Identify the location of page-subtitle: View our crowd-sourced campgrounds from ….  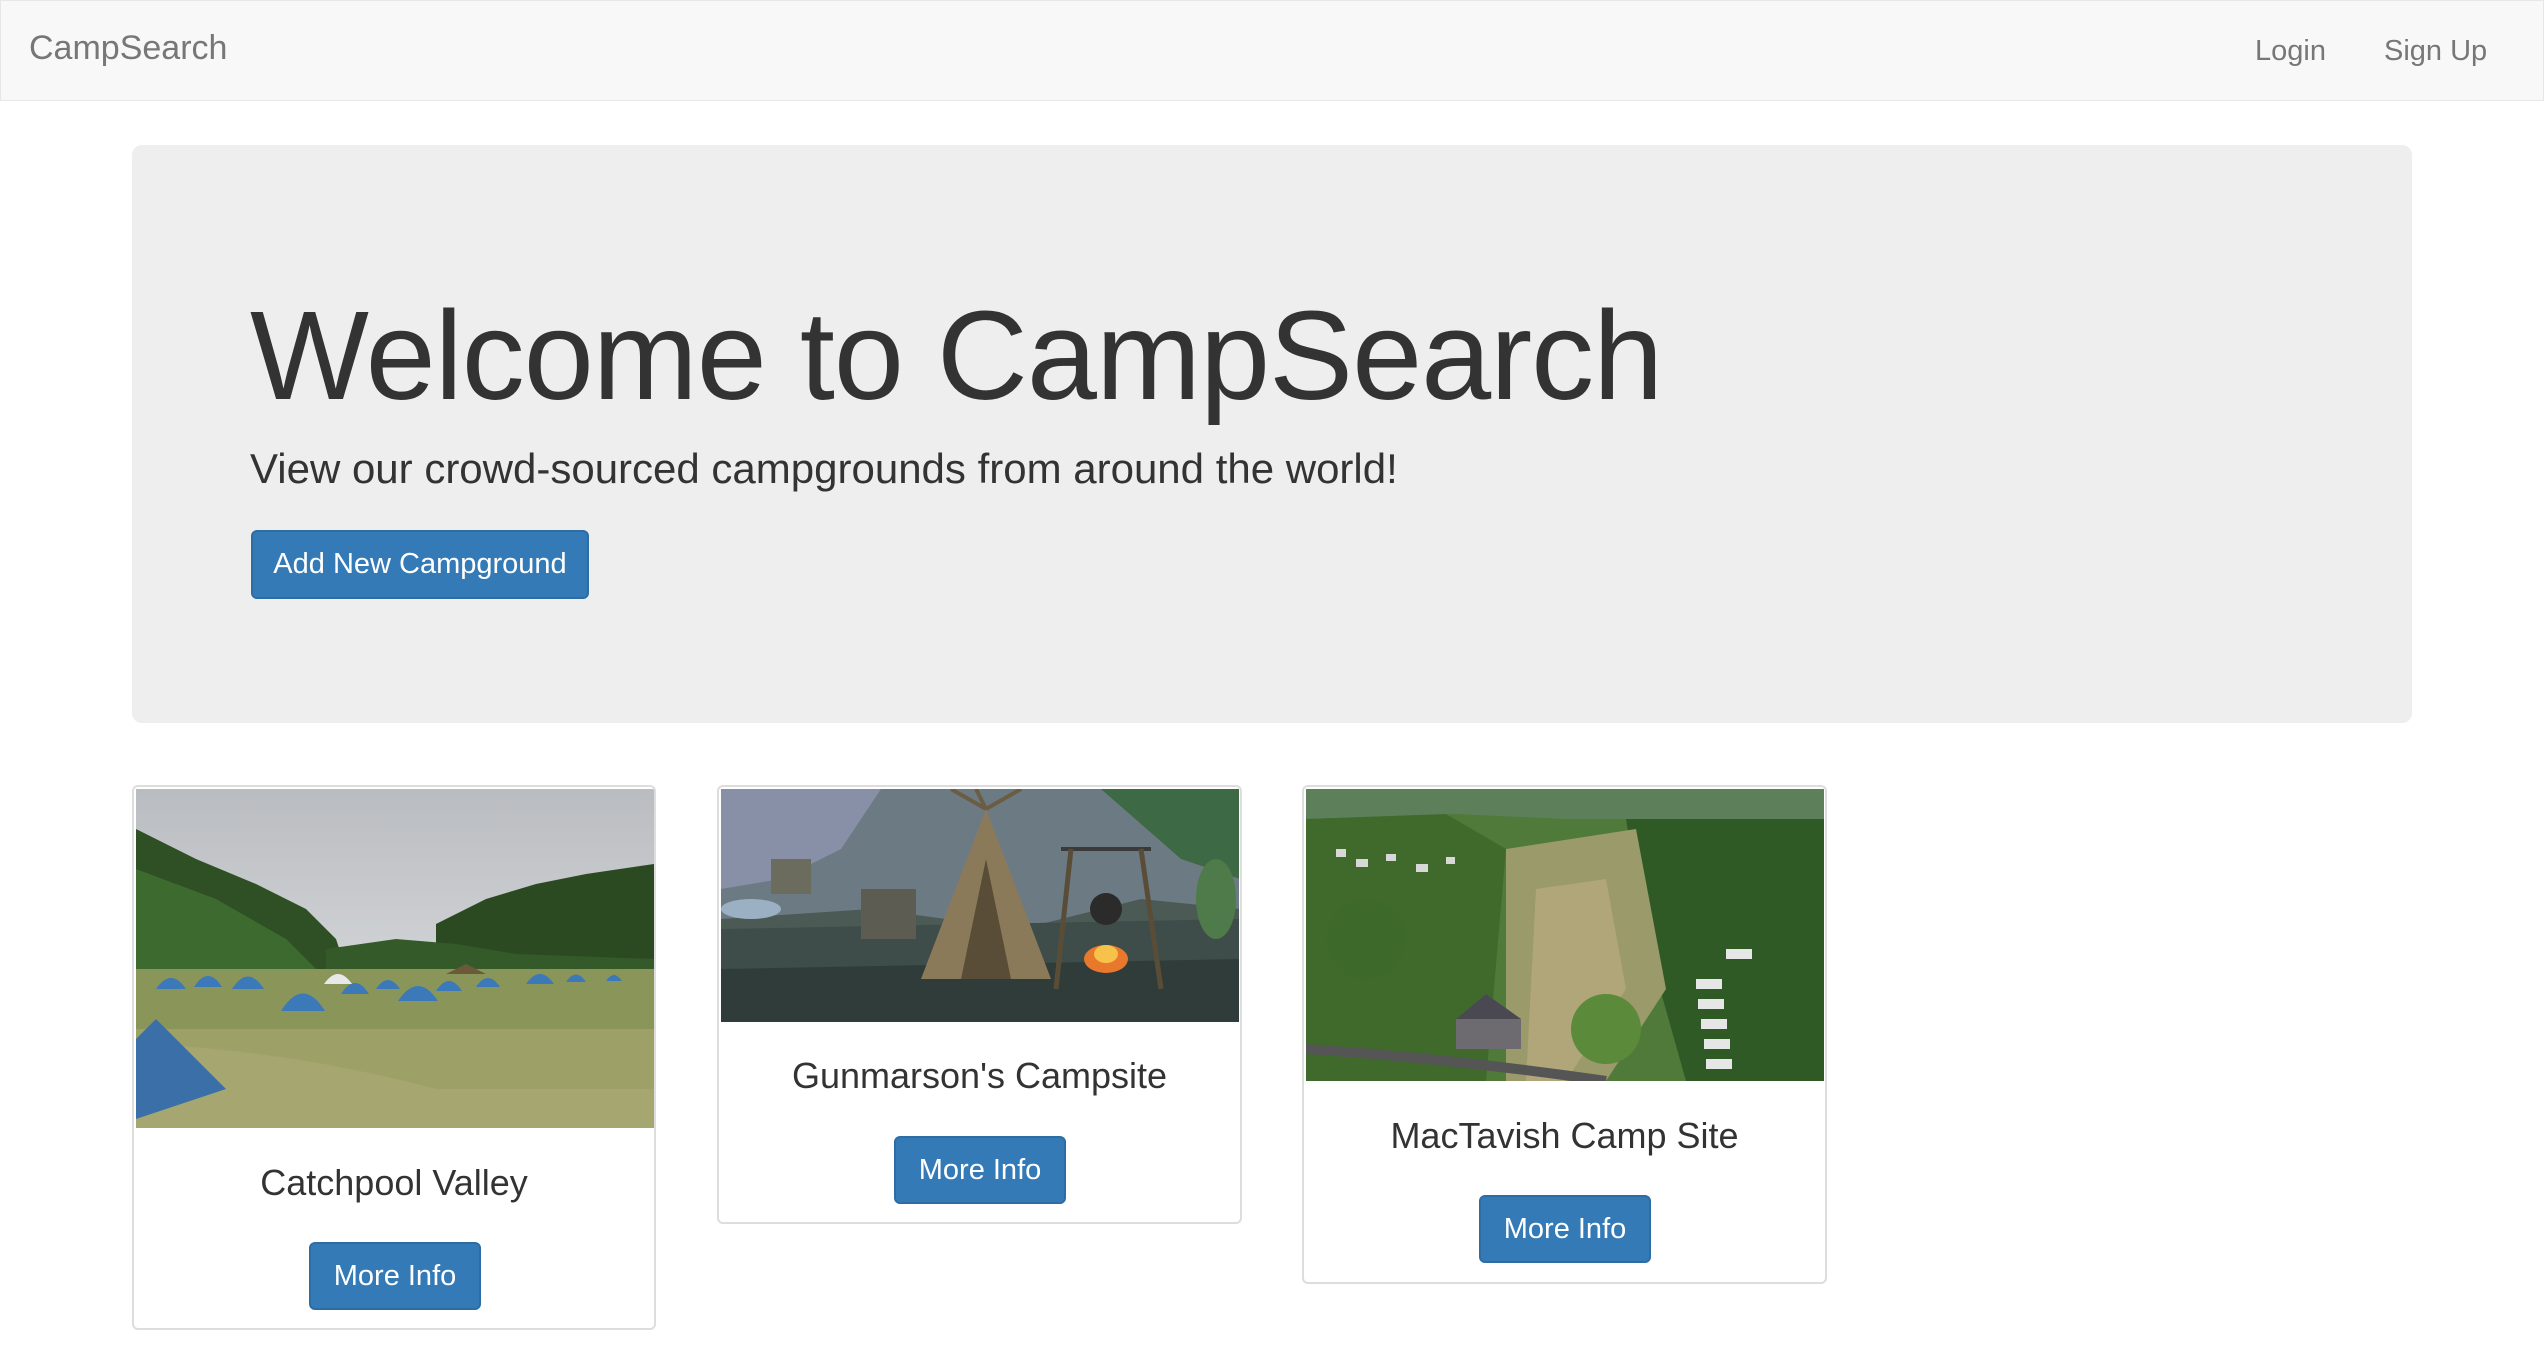
(824, 468).